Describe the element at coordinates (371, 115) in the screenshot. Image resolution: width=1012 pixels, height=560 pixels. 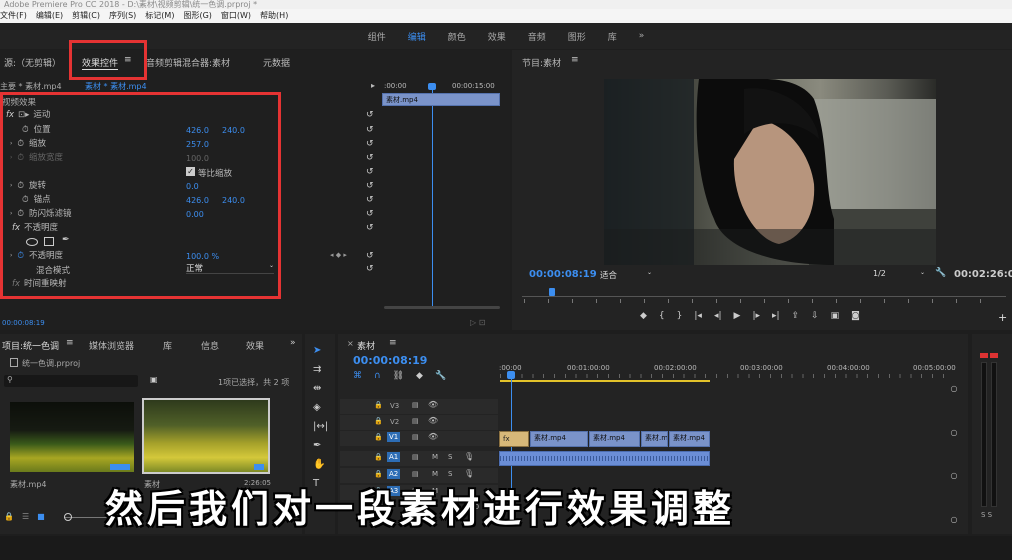
I see `reset-motion-icon: ↺` at that location.